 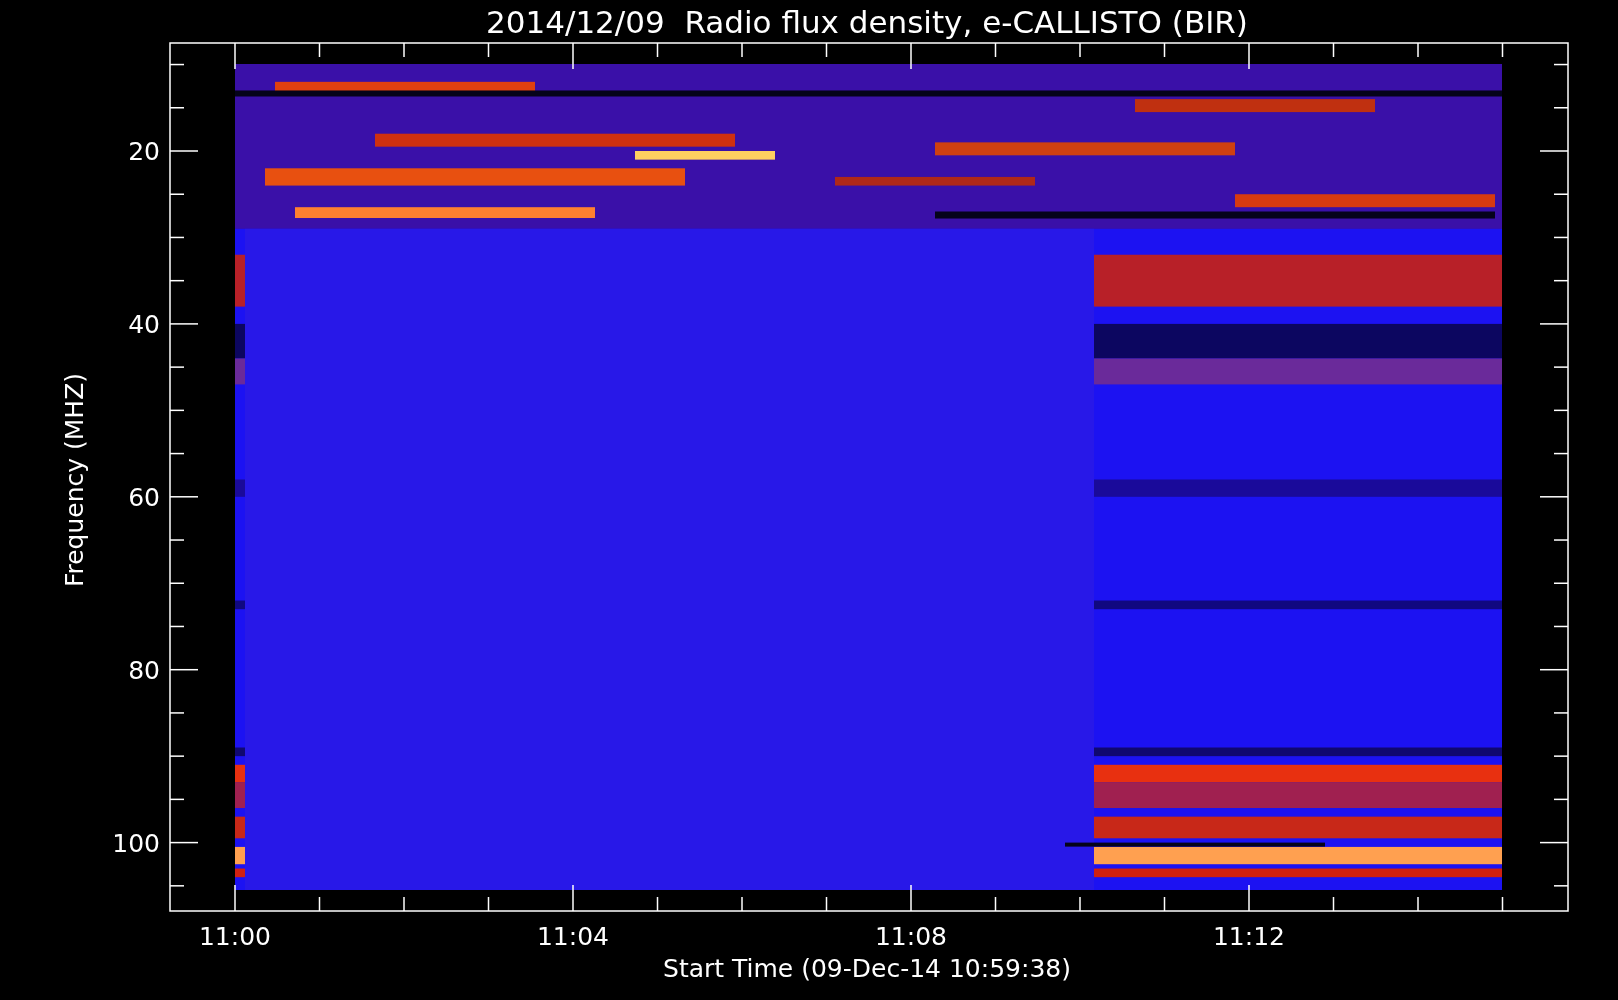 I want to click on tick-label: 100, so click(x=136, y=843).